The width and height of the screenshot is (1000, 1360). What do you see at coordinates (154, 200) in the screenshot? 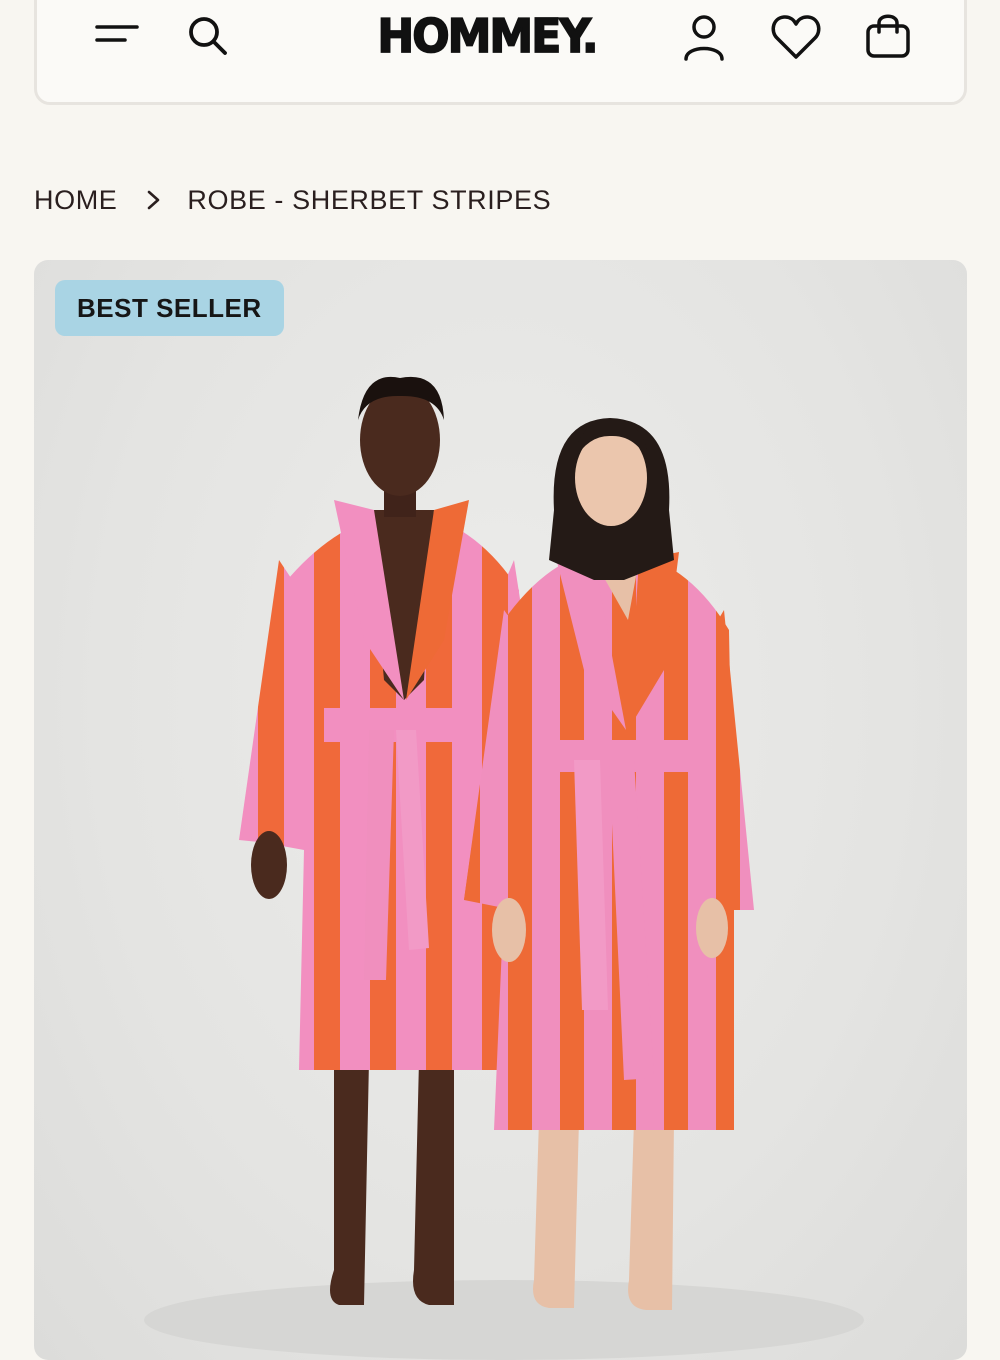
I see `chevron-right-icon` at bounding box center [154, 200].